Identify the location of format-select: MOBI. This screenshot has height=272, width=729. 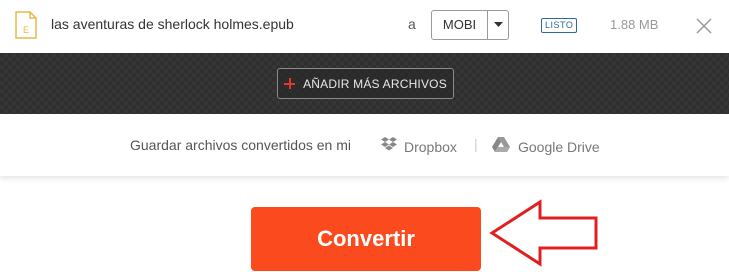
(470, 25).